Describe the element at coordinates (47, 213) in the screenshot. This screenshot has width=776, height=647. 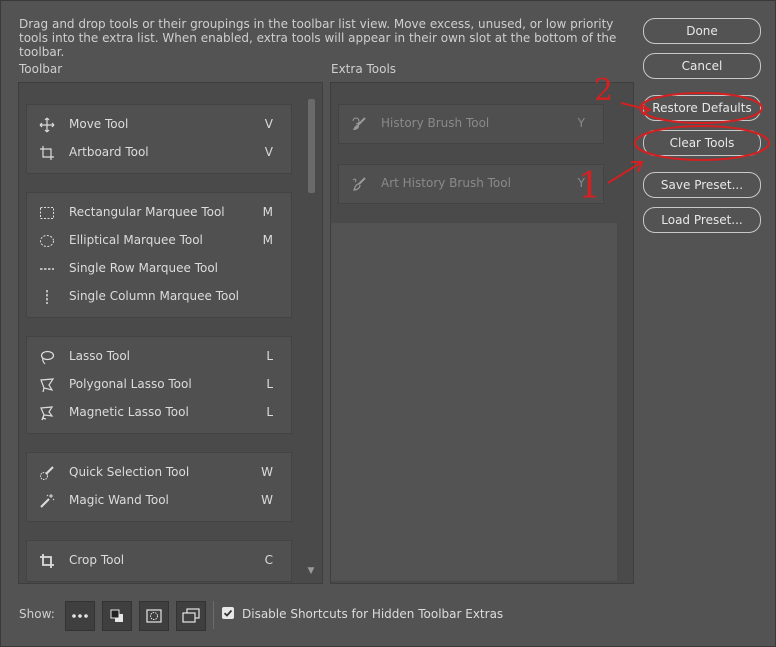
I see `rect-marquee-icon` at that location.